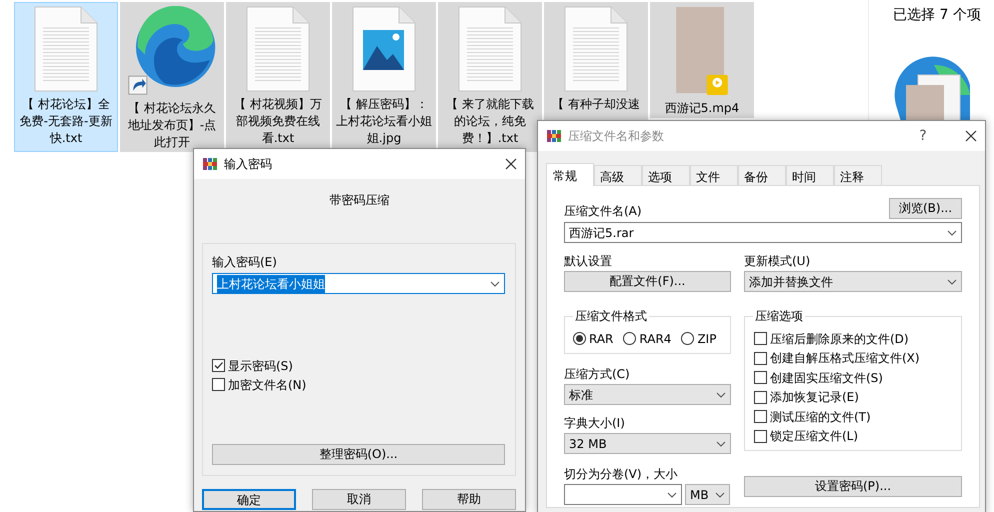  Describe the element at coordinates (778, 261) in the screenshot. I see `field-label: 更新模式(U)` at that location.